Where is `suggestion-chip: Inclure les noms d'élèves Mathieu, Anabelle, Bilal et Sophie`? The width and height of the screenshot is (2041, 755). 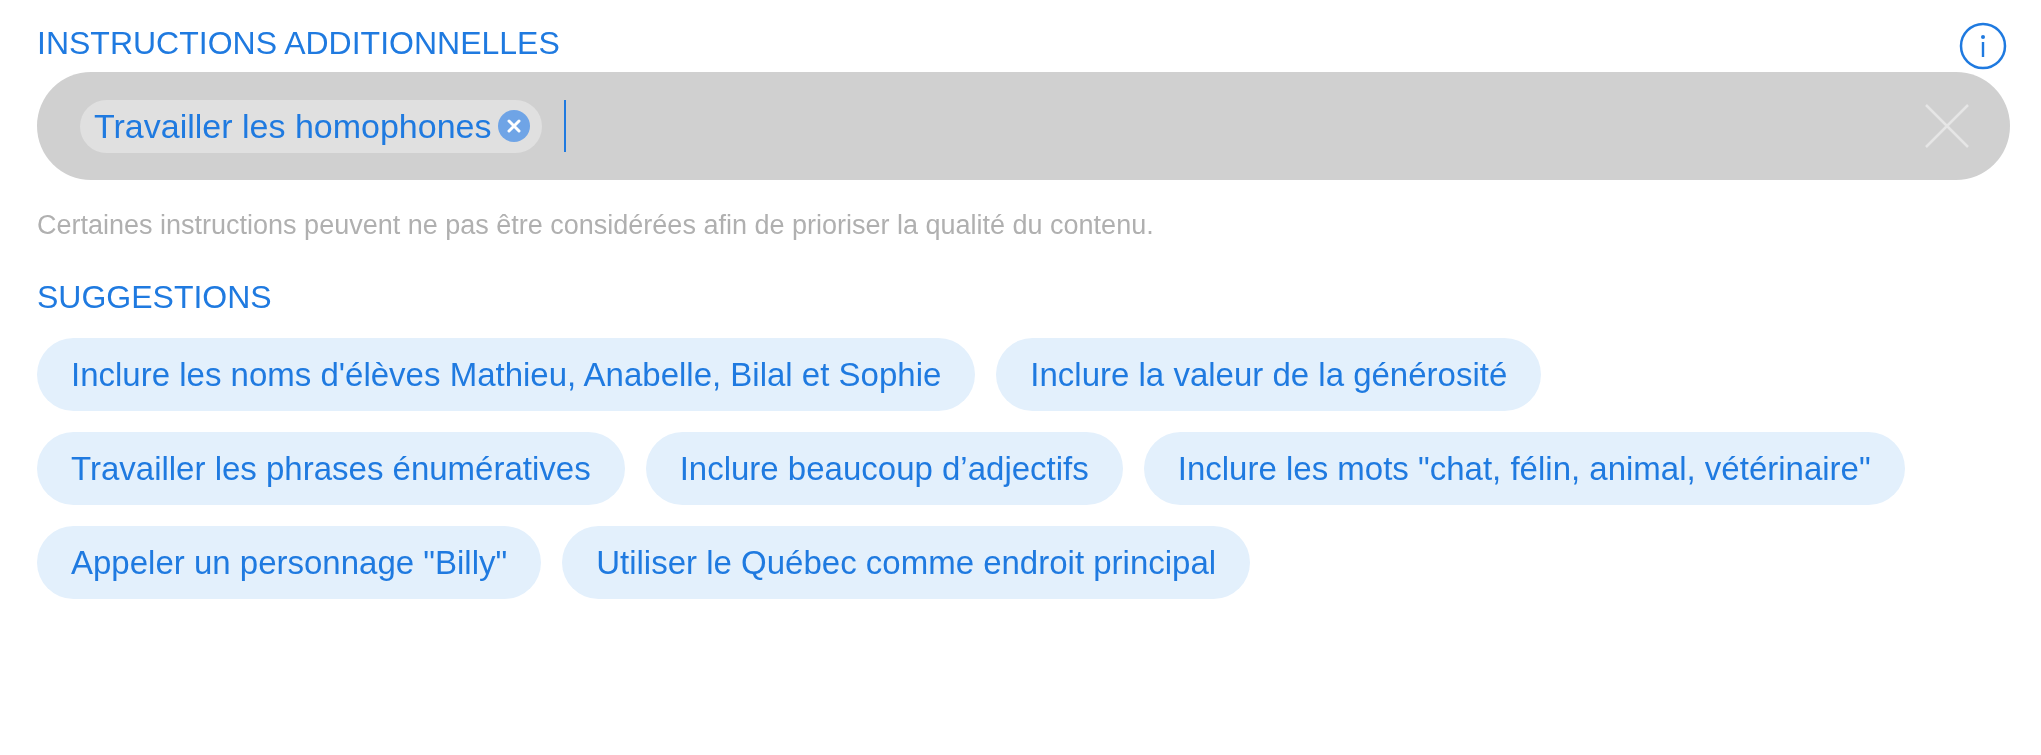 suggestion-chip: Inclure les noms d'élèves Mathieu, Anabelle, Bilal et Sophie is located at coordinates (506, 374).